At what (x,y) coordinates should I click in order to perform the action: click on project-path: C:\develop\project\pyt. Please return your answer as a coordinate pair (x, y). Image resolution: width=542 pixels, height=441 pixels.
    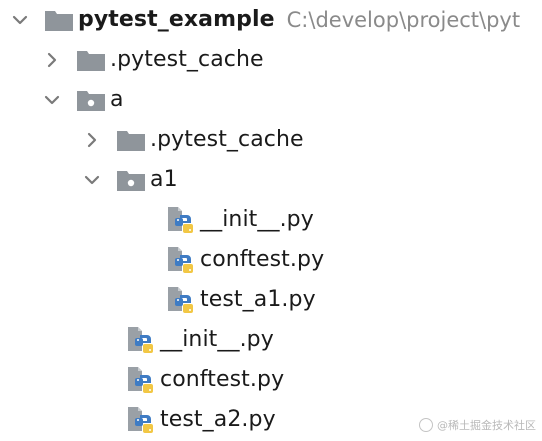
    Looking at the image, I should click on (403, 20).